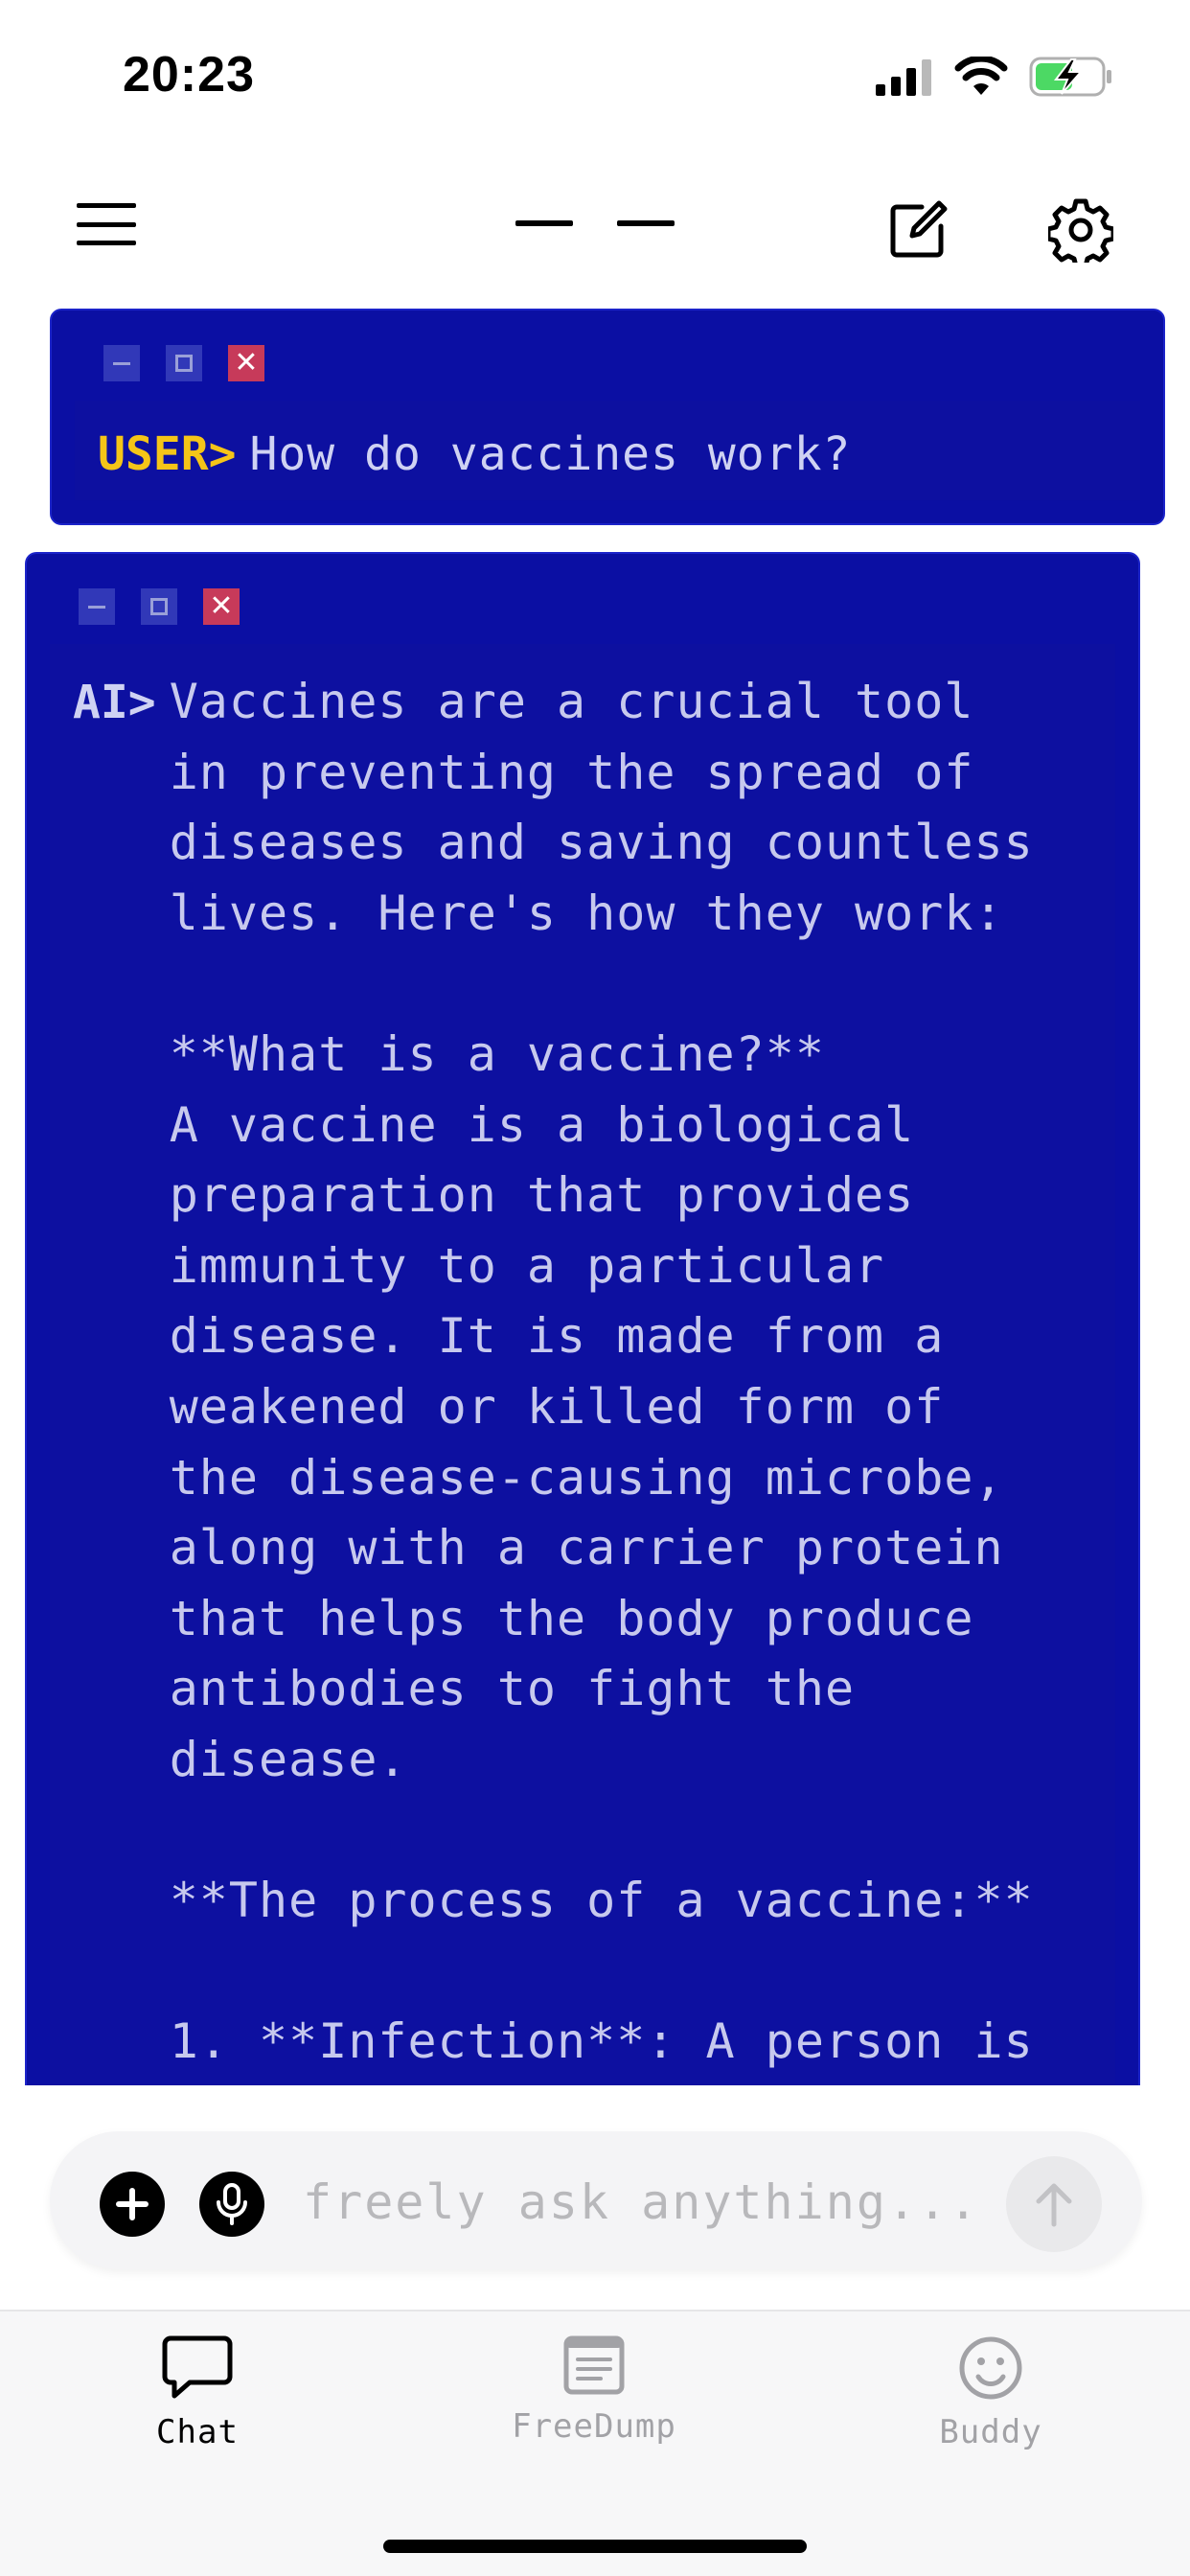  Describe the element at coordinates (1071, 79) in the screenshot. I see `battery-charging-icon` at that location.